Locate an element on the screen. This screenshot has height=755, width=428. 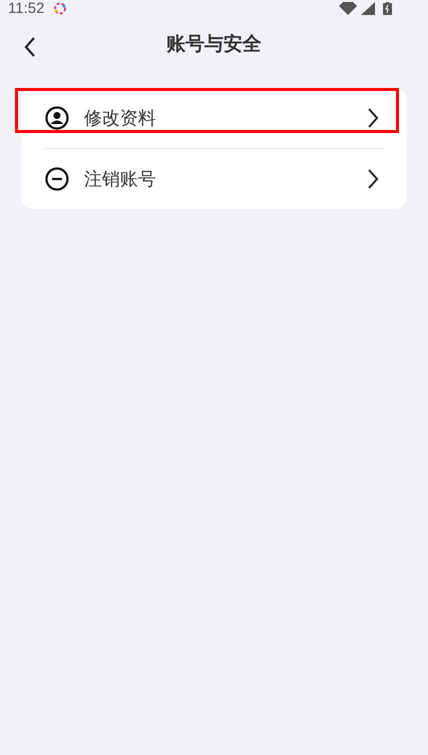
page-title: 账号与安全 is located at coordinates (214, 44).